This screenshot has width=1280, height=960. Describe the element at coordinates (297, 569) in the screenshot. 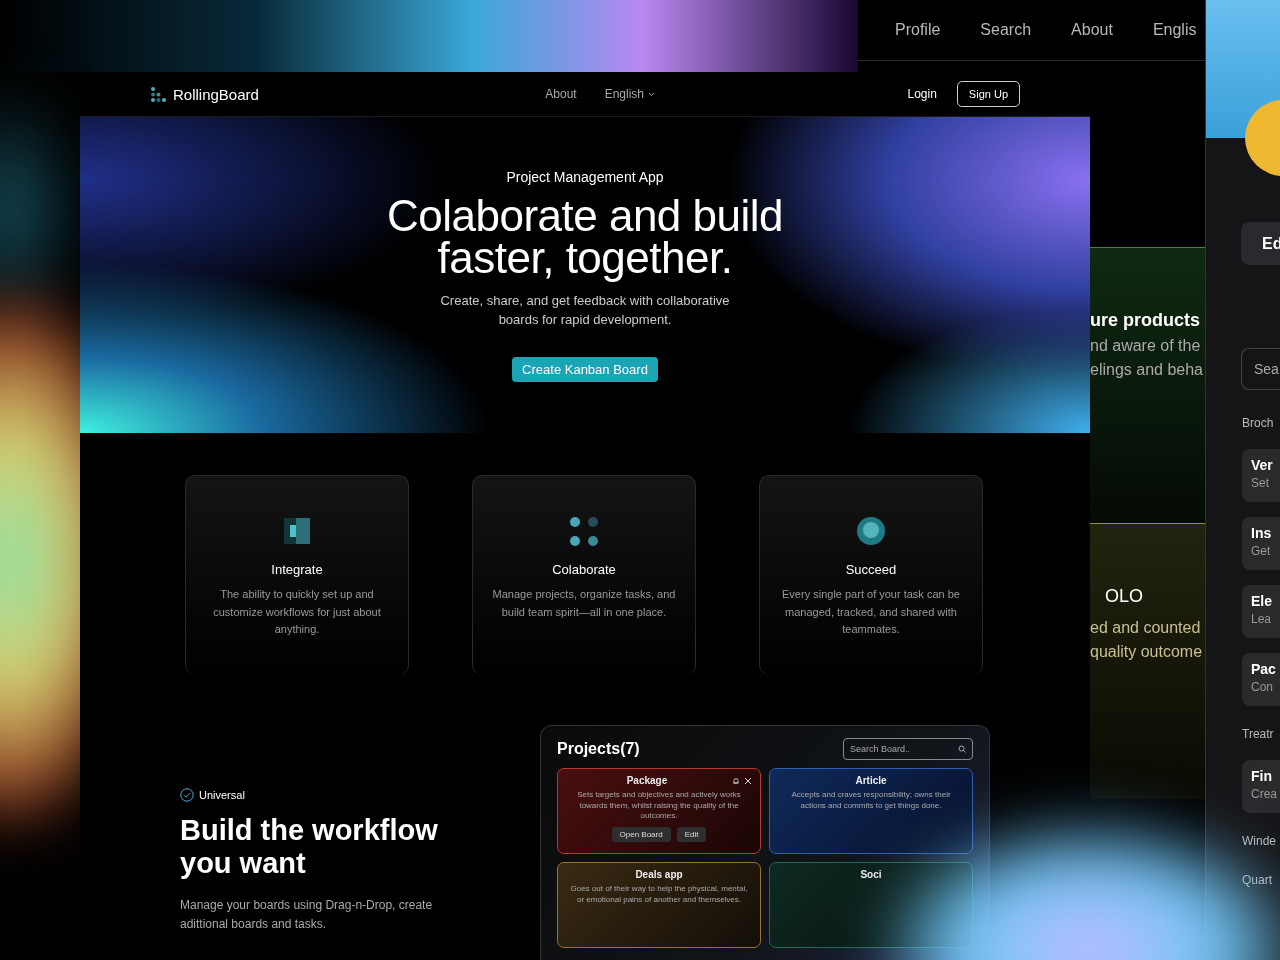

I see `feature-title: Integrate` at that location.